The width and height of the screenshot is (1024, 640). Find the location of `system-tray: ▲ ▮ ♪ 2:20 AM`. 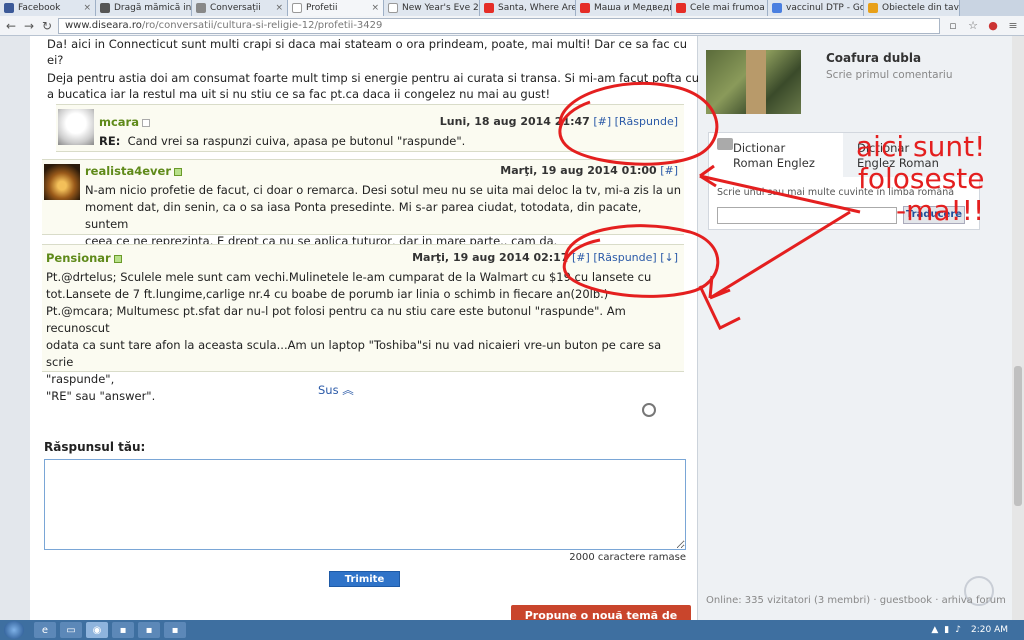

system-tray: ▲ ▮ ♪ 2:20 AM is located at coordinates (975, 630).